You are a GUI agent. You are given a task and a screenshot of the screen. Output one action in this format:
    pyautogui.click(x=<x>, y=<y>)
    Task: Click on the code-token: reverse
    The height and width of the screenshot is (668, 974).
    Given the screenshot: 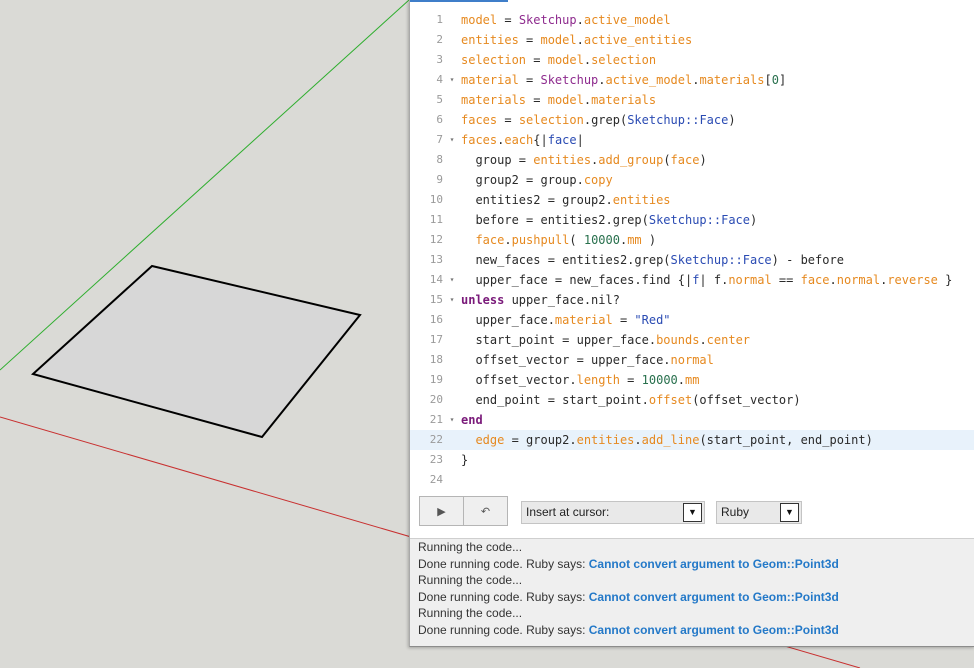 What is the action you would take?
    pyautogui.click(x=912, y=280)
    